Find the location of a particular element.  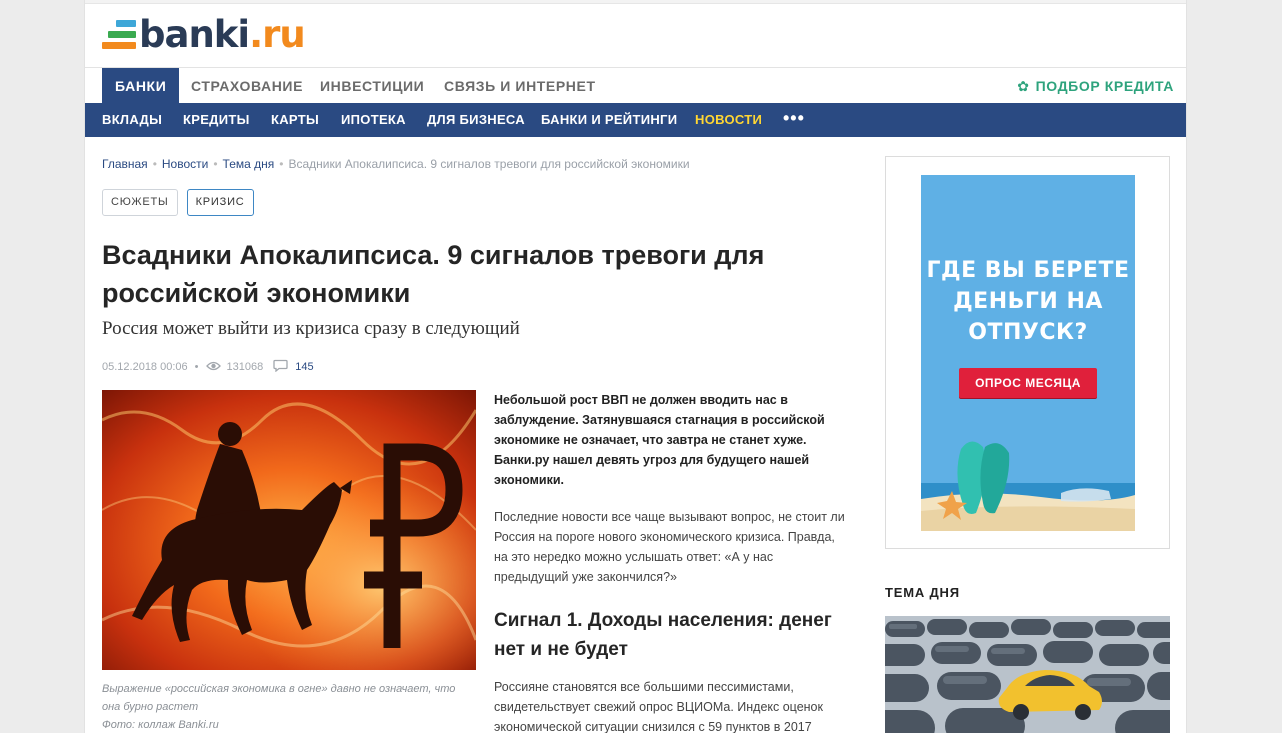

logo-mark-icon is located at coordinates (119, 35).